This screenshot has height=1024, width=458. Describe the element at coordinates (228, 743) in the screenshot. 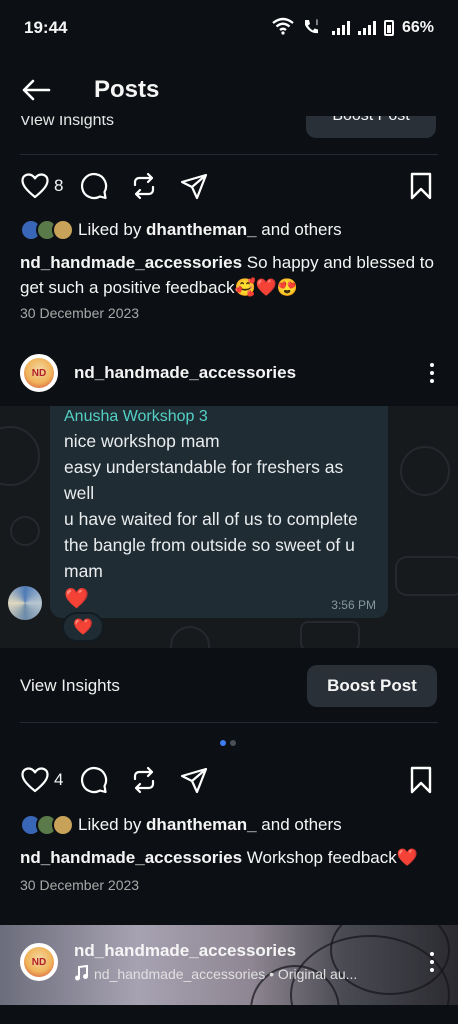

I see `carousel-dots` at that location.